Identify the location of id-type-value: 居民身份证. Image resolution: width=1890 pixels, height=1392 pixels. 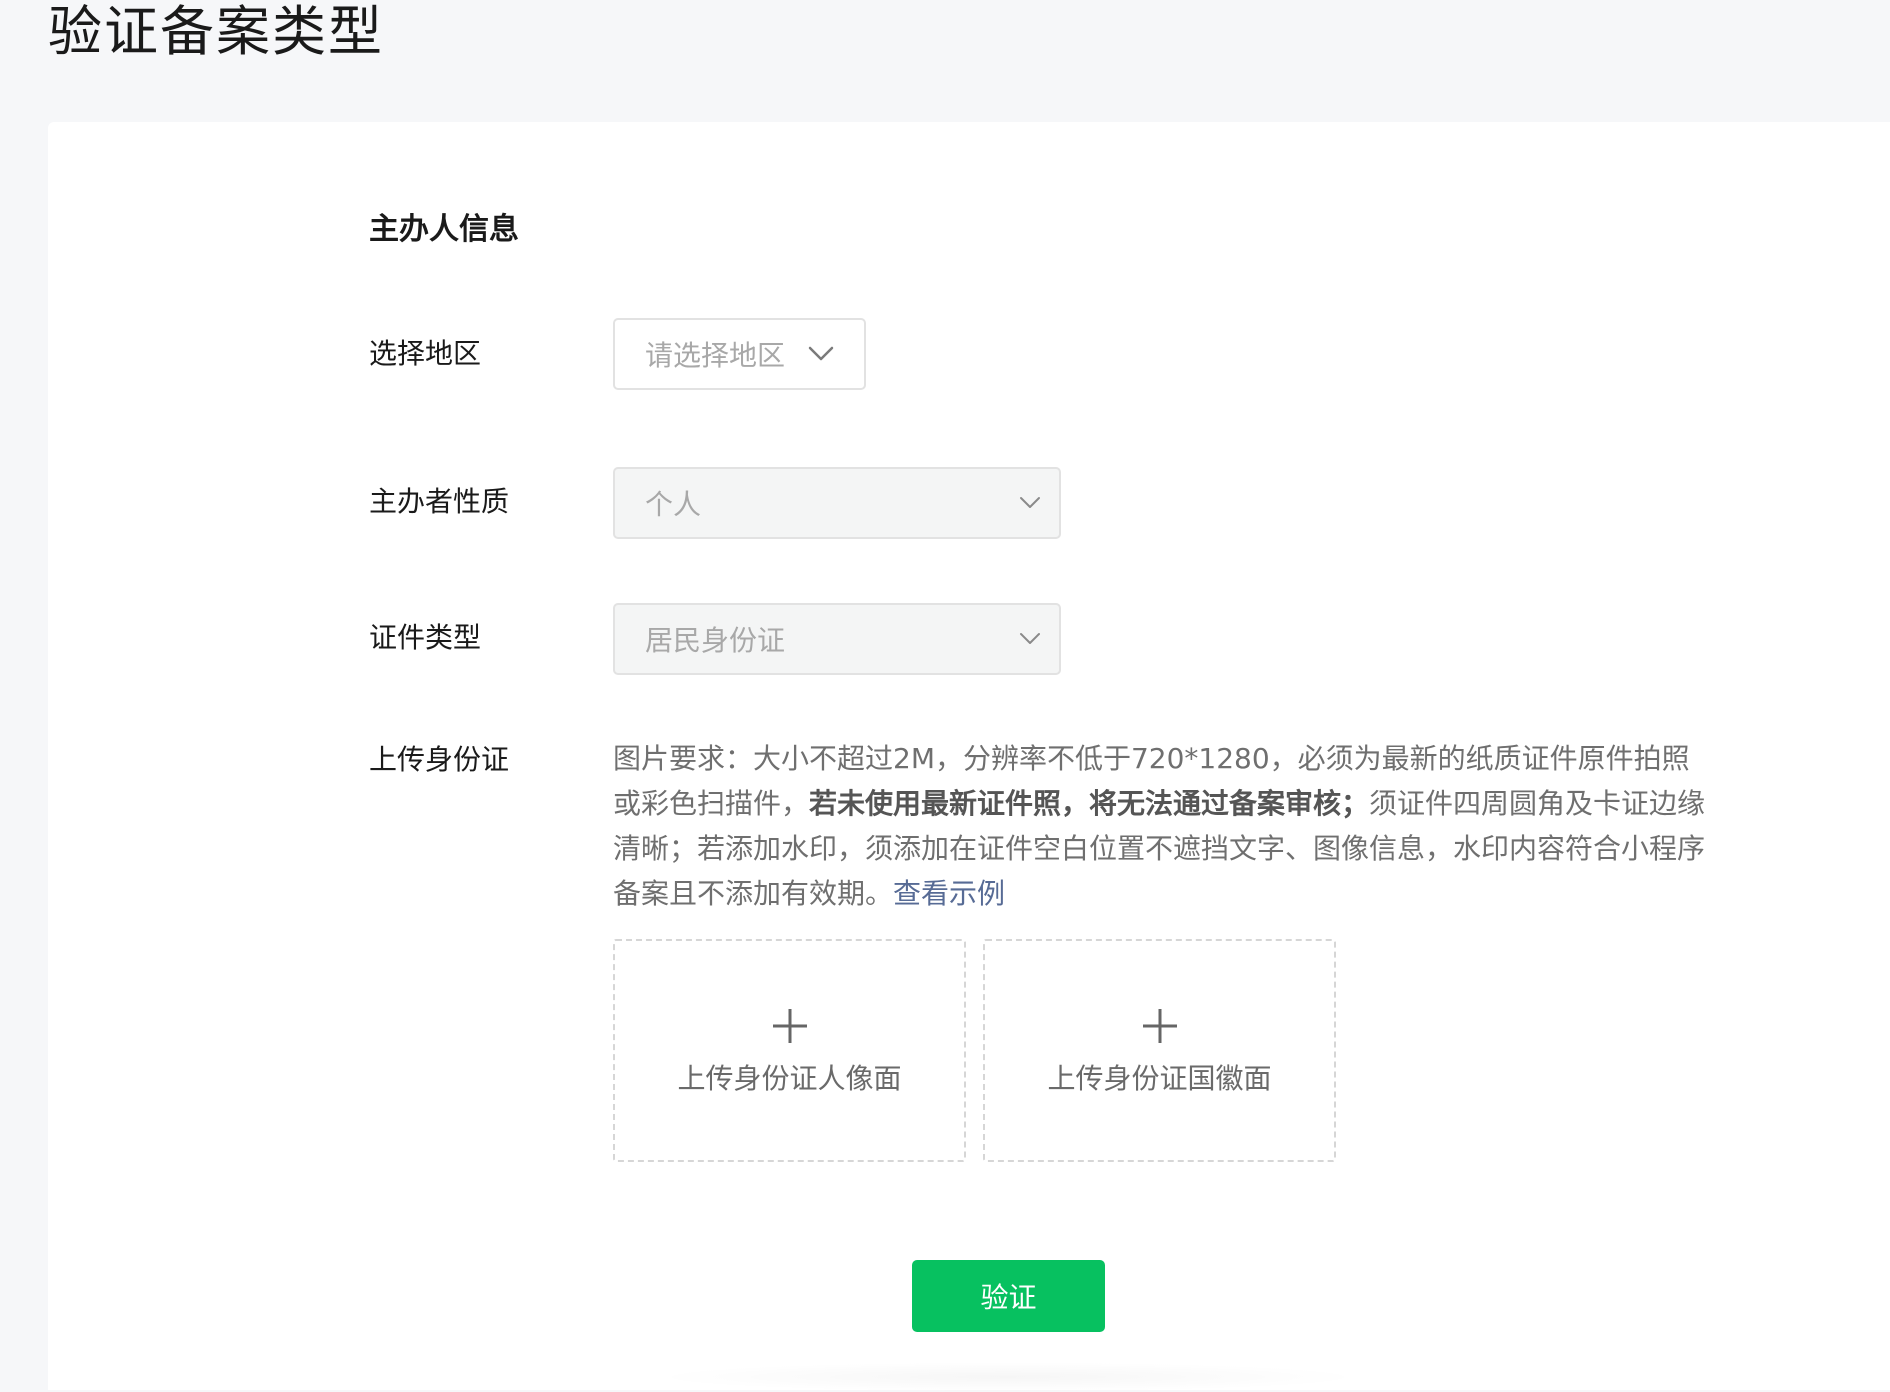
(715, 640).